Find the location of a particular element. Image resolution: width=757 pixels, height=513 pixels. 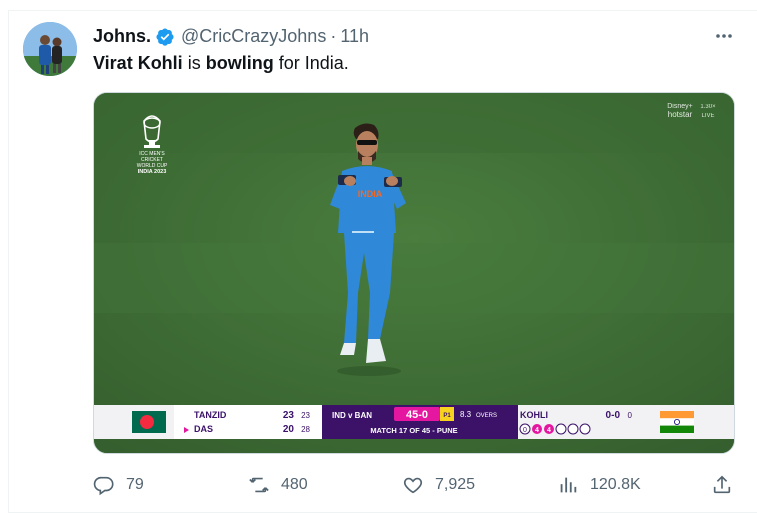

match-info: MATCH 17 OF 45 - PUNE is located at coordinates (413, 430).